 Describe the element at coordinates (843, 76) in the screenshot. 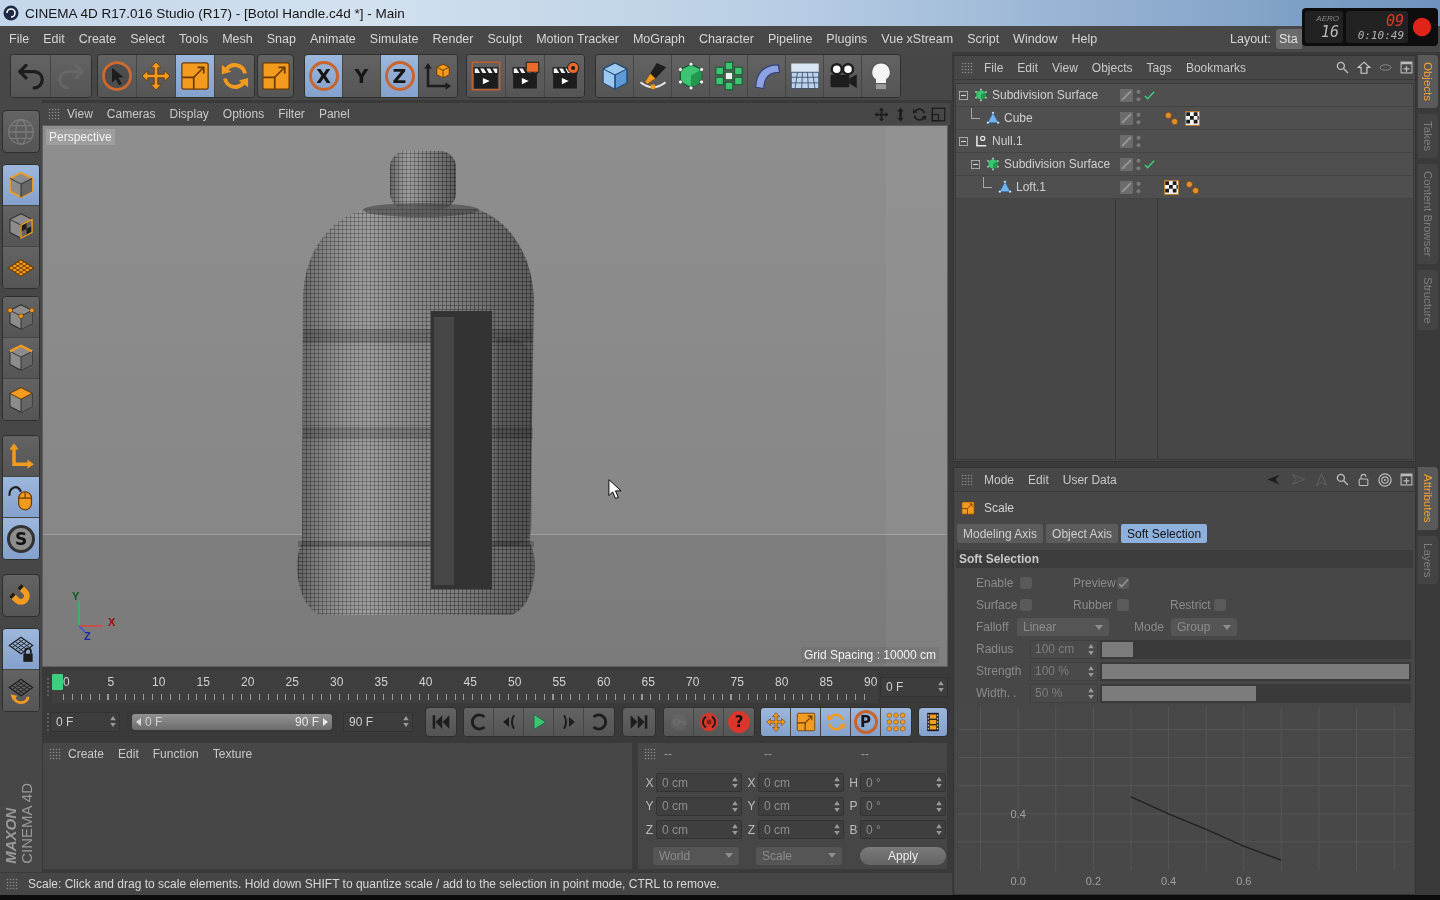

I see `camera-button` at that location.